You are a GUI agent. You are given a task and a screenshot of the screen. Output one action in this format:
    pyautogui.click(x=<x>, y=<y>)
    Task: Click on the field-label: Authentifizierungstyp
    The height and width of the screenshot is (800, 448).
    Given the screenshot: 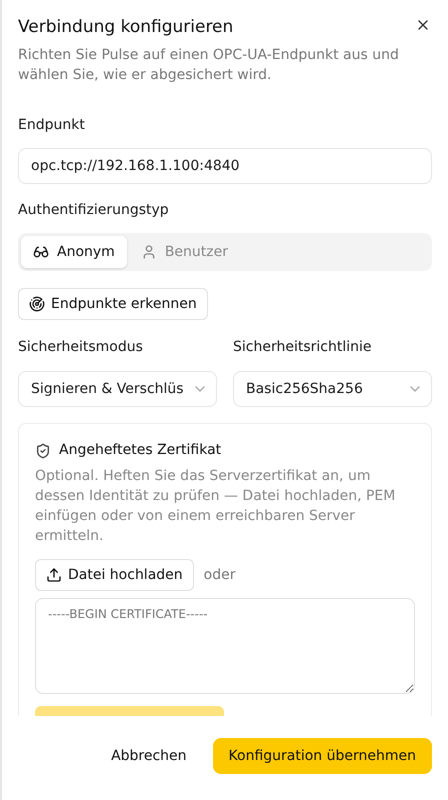 What is the action you would take?
    pyautogui.click(x=94, y=210)
    